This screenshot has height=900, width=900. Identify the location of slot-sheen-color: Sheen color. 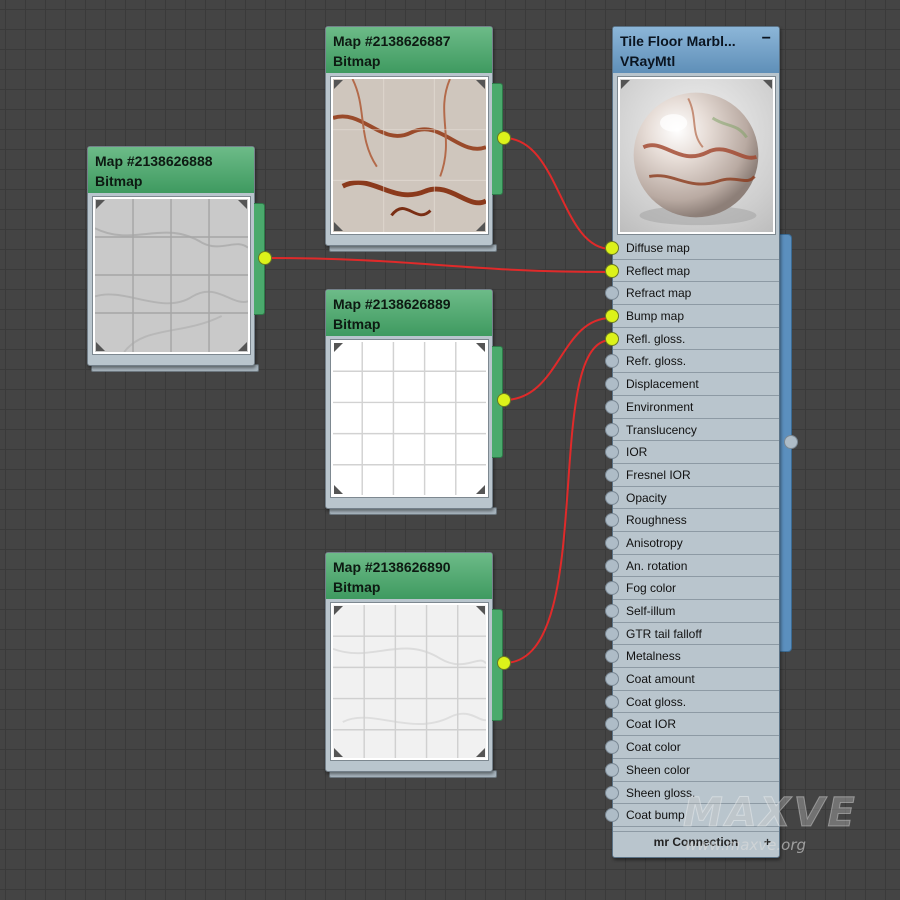
(692, 770).